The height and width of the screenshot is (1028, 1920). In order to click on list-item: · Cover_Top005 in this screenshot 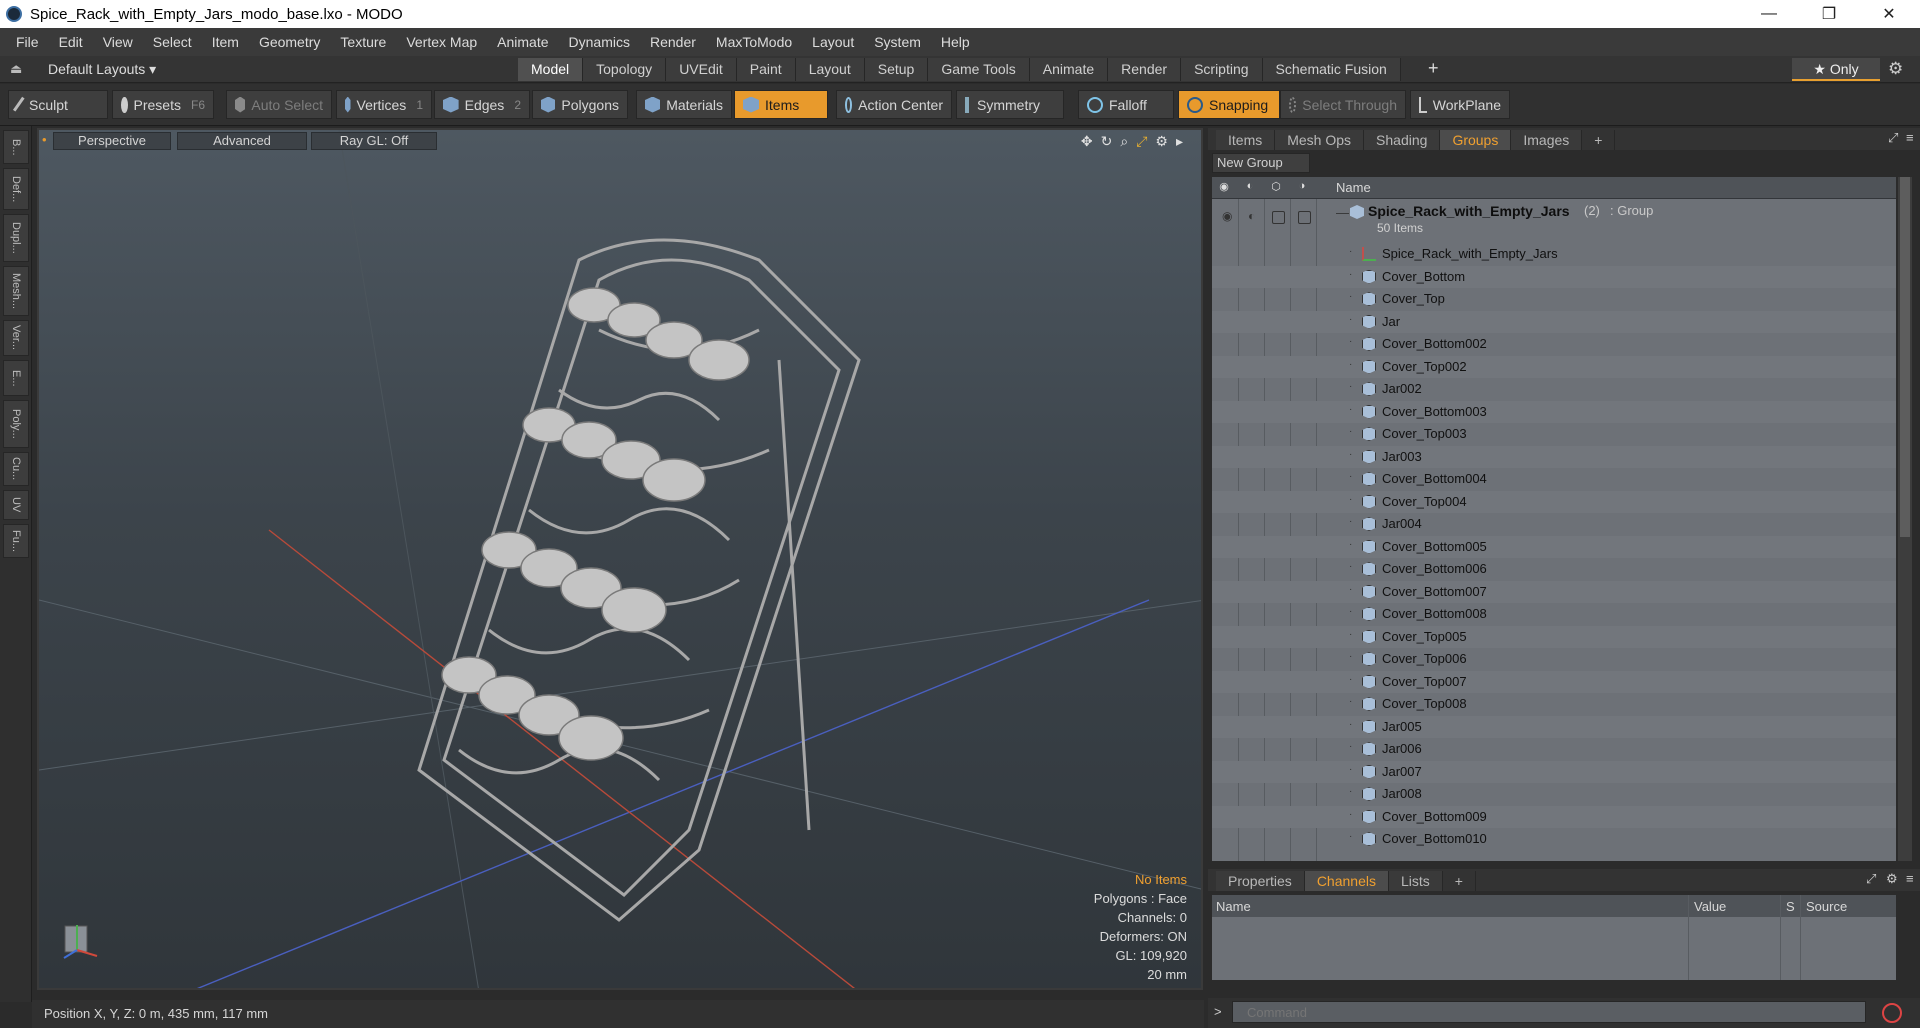, I will do `click(1554, 636)`.